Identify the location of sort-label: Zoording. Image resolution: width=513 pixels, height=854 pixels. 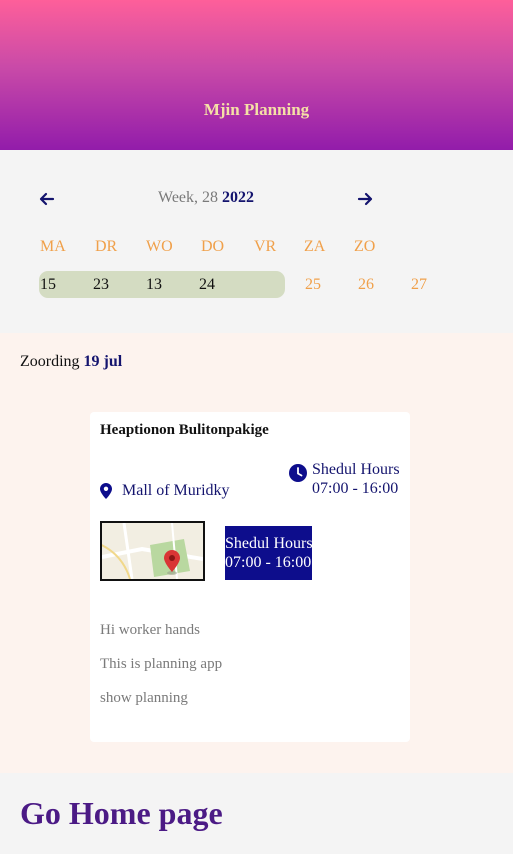
(50, 361).